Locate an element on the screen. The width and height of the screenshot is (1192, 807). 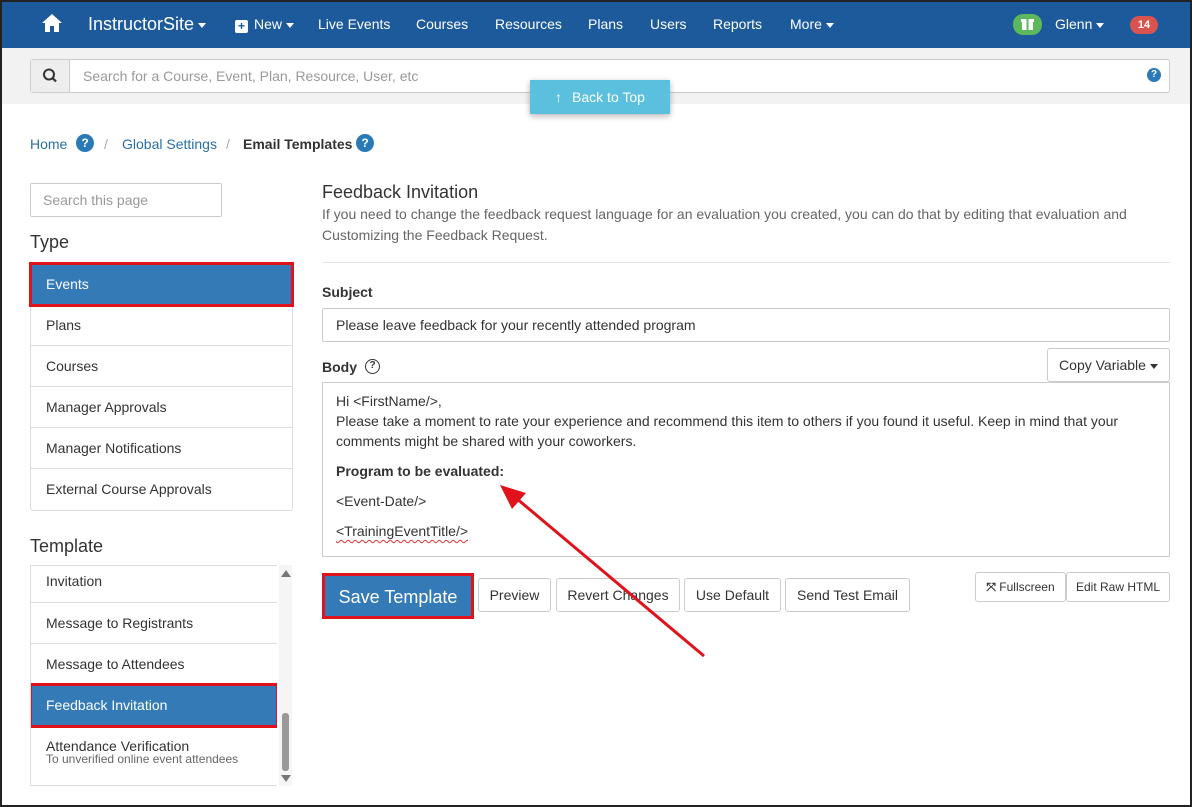
edit-raw-html-button: Edit Raw HTML is located at coordinates (1118, 587).